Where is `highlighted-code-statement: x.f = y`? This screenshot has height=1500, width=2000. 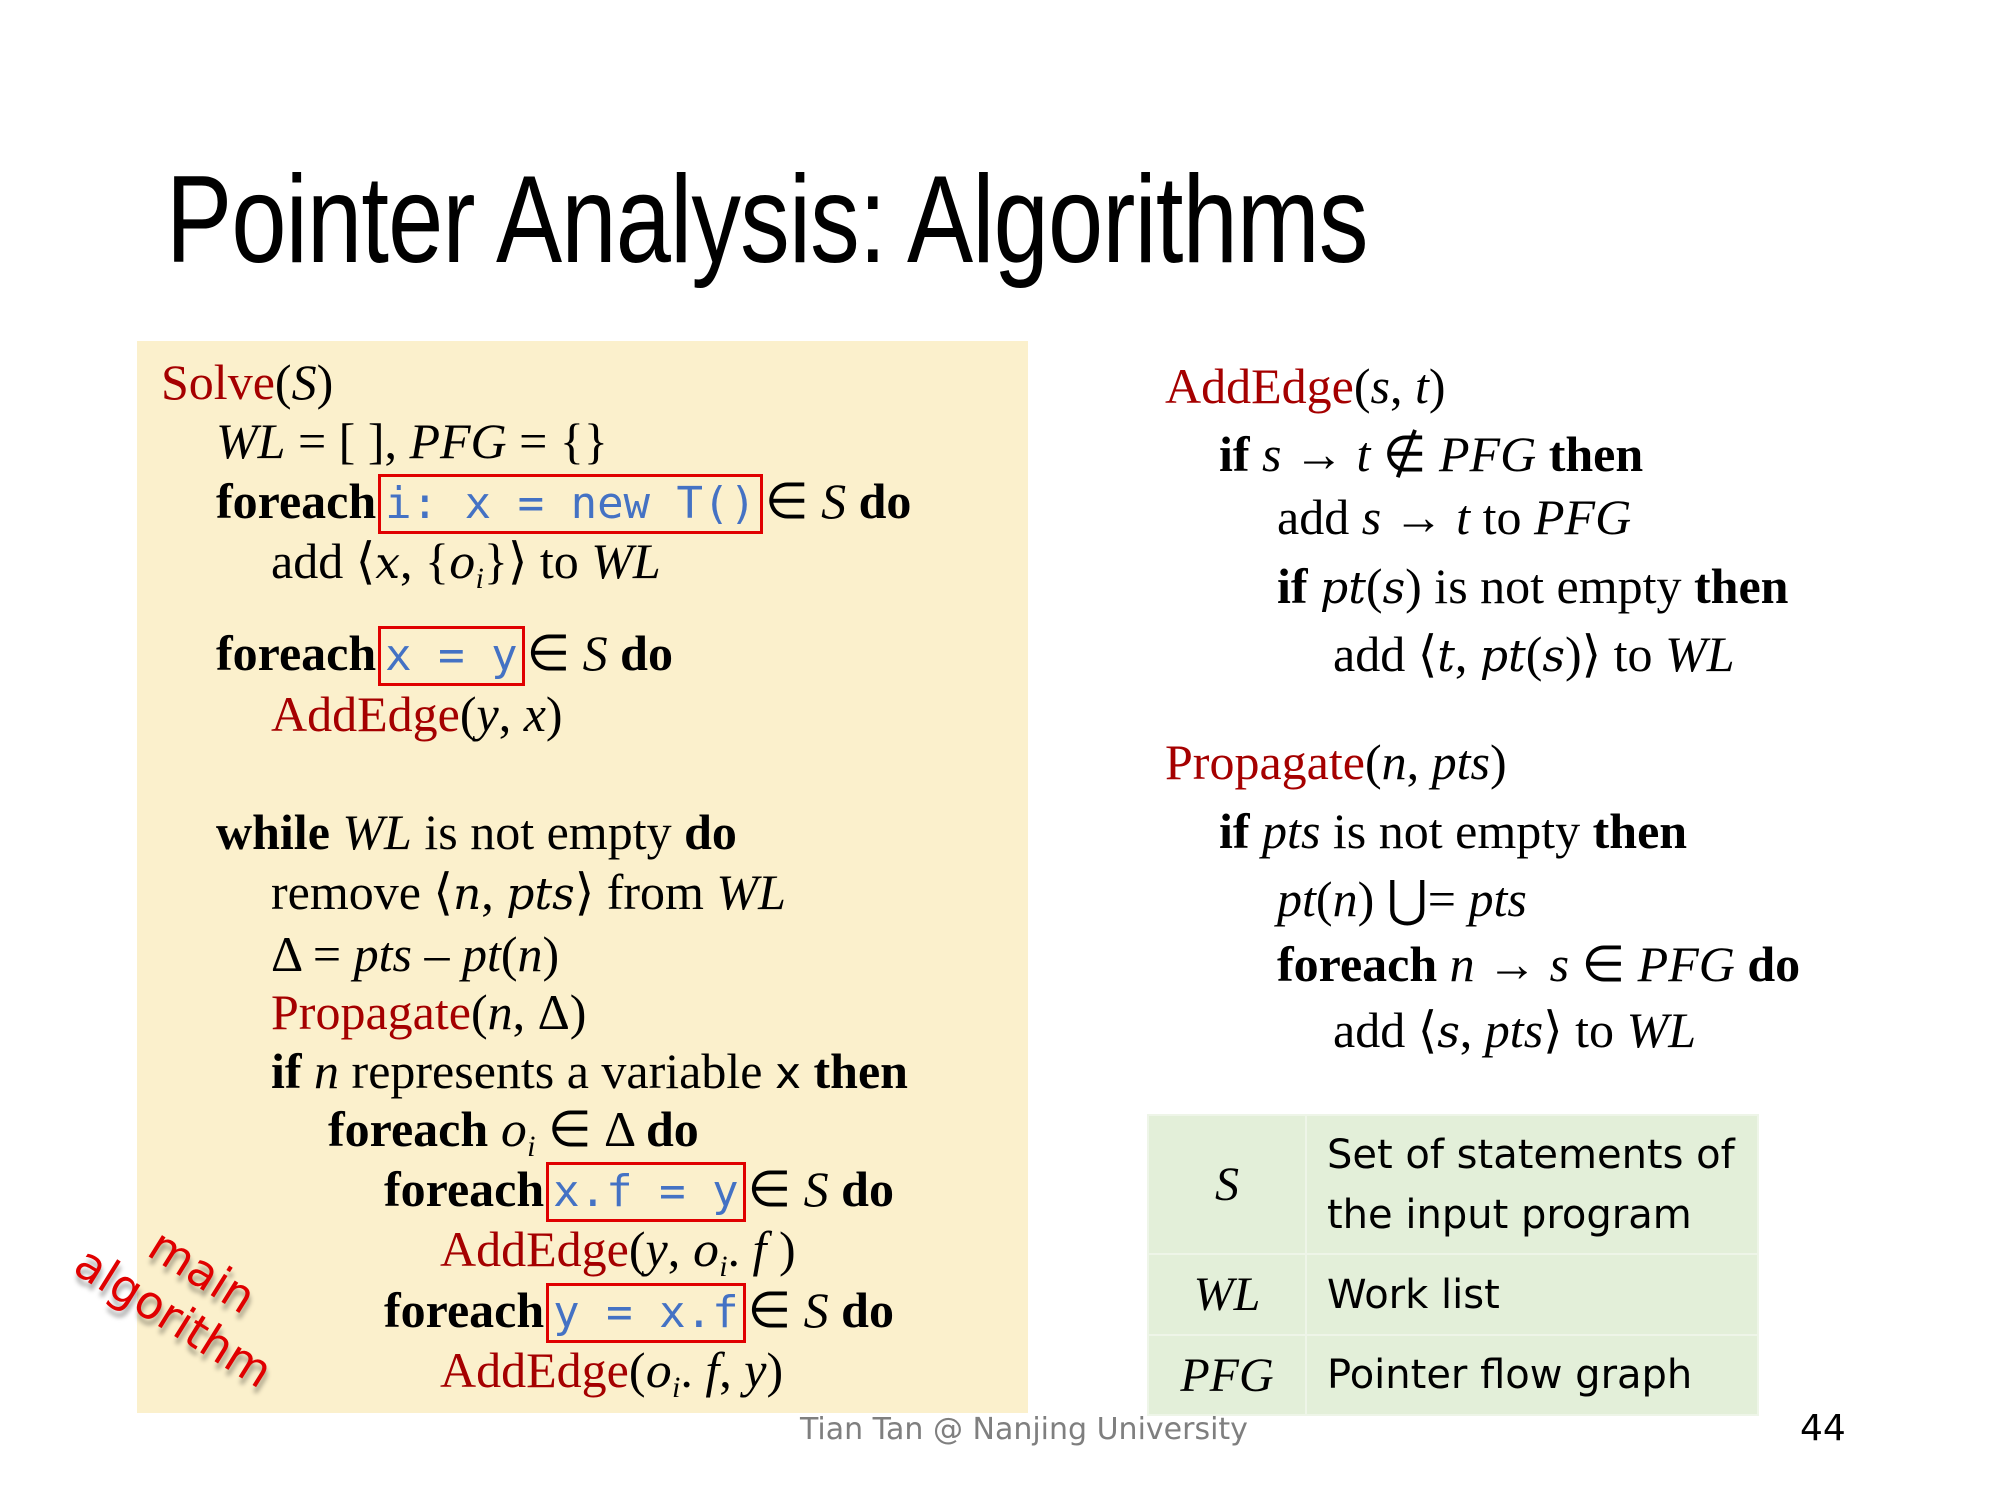
highlighted-code-statement: x.f = y is located at coordinates (646, 1192).